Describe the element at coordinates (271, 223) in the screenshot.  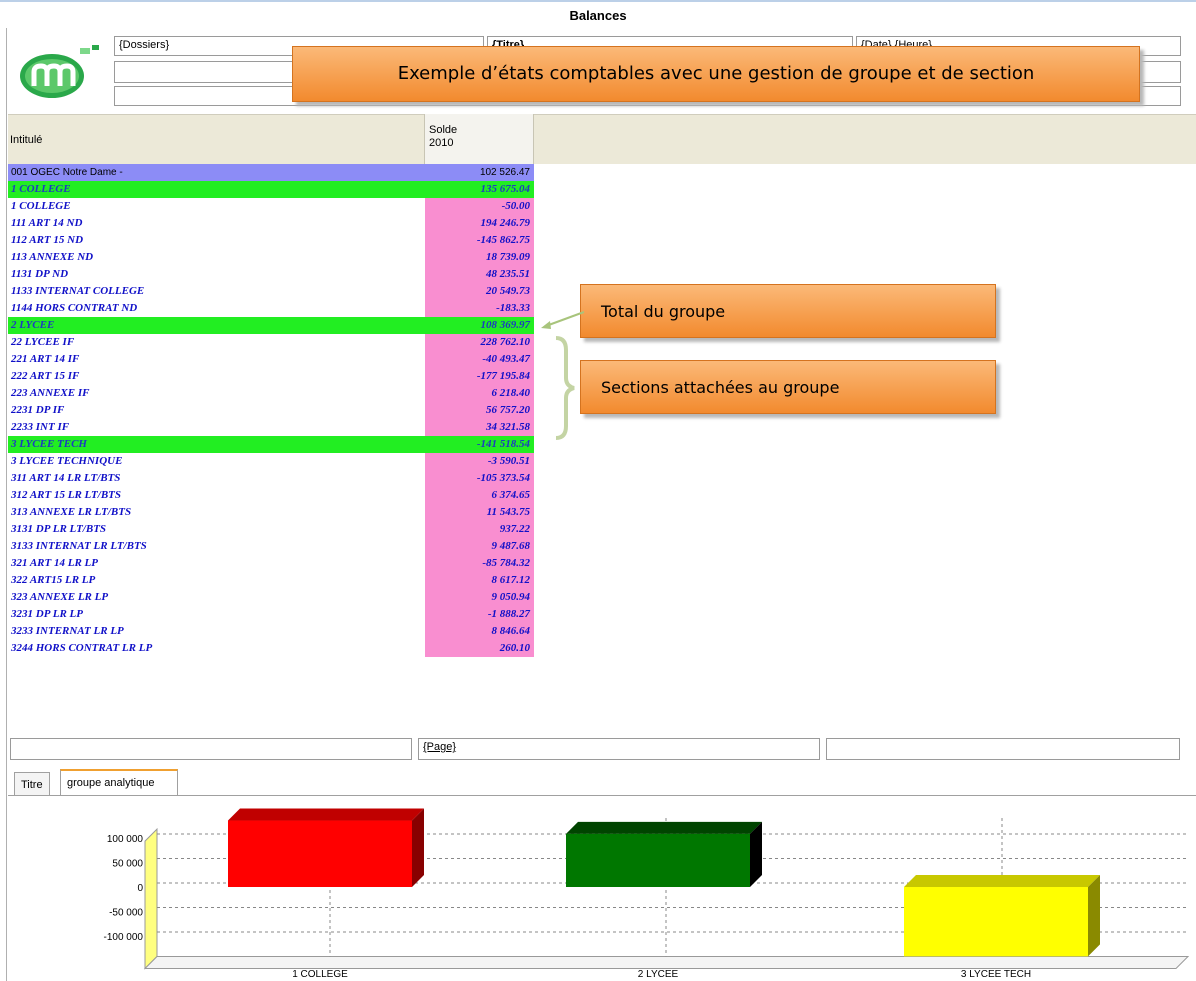
I see `table-row: 111 ART 14 ND 194 246.79` at that location.